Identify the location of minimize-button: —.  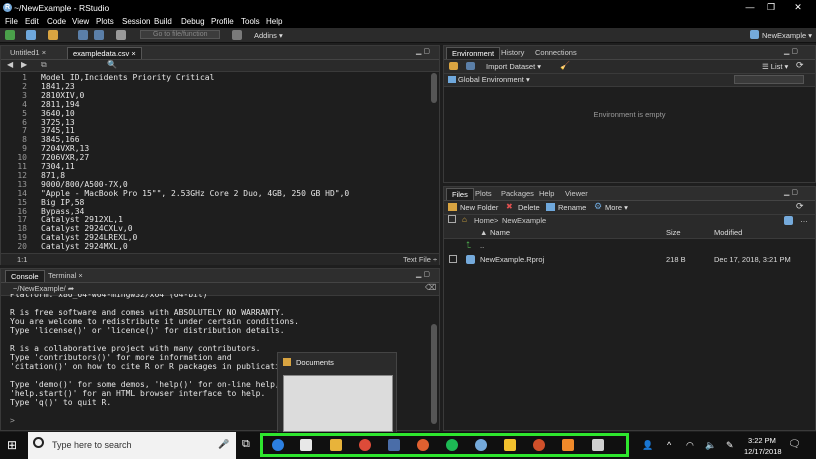
(750, 7).